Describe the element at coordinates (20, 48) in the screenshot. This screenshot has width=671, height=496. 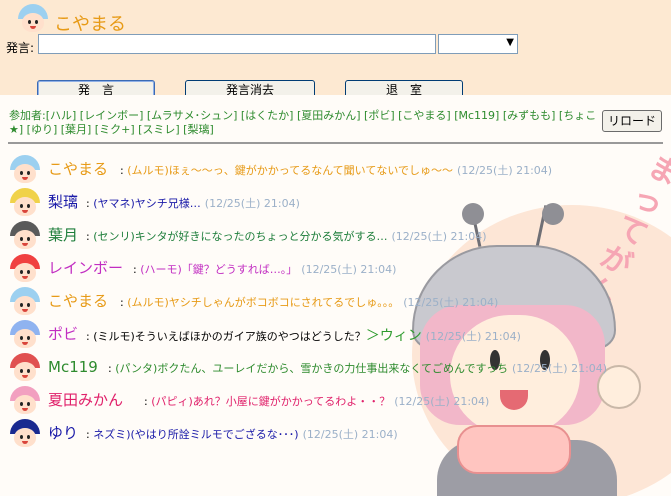
I see `say-label: 発言:` at that location.